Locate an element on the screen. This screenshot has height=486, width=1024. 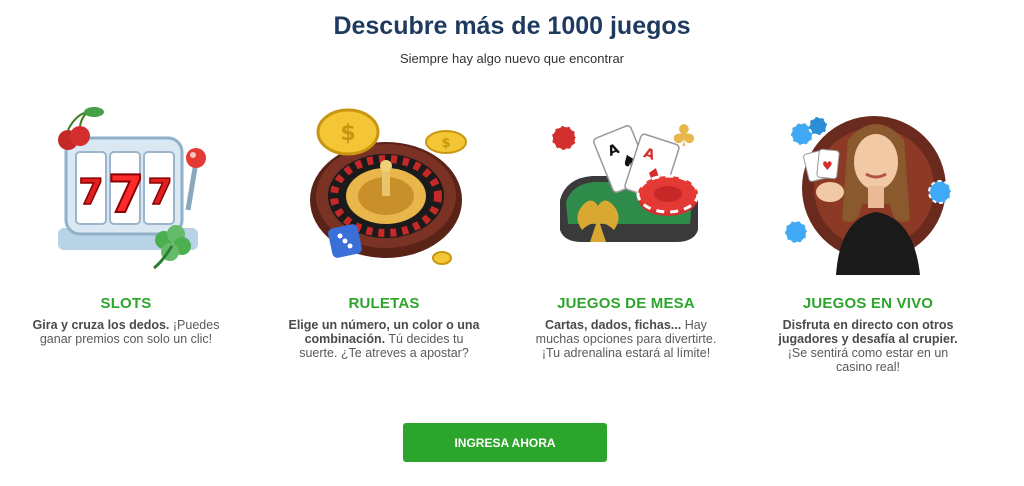
cards-table-icon: A ♠ A ♦ ♣ is located at coordinates (626, 187).